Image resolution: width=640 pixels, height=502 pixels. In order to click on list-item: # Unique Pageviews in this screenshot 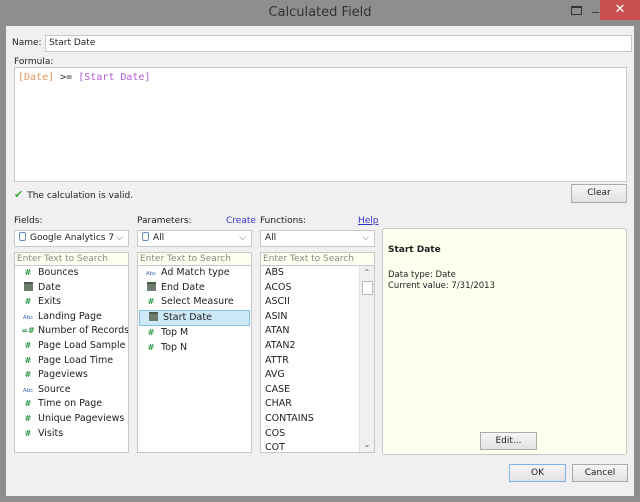, I will do `click(71, 419)`.